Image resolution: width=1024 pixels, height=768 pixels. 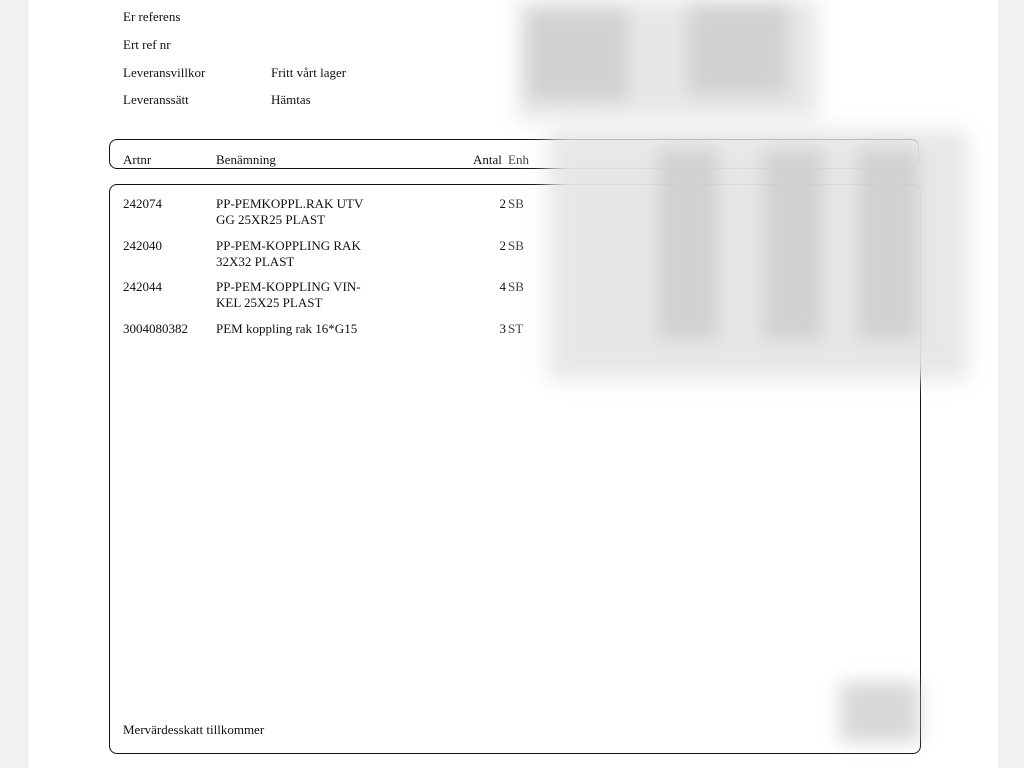 I want to click on label-leveranssatt: Leveranssätt, so click(x=156, y=99).